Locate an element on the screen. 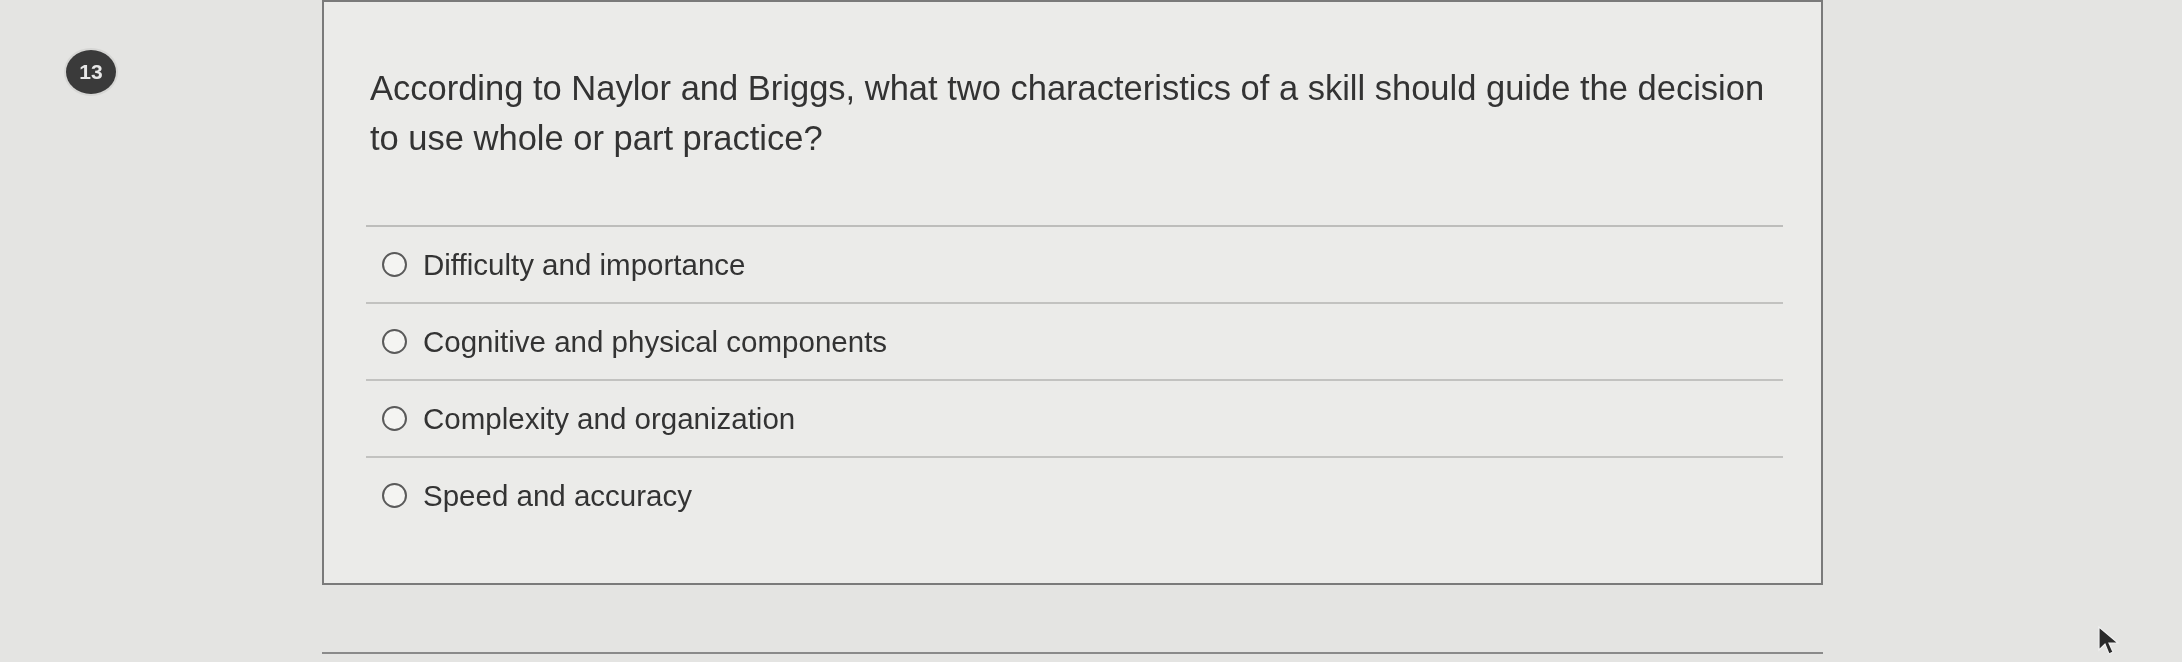  option-label: Difficulty and importance is located at coordinates (584, 264).